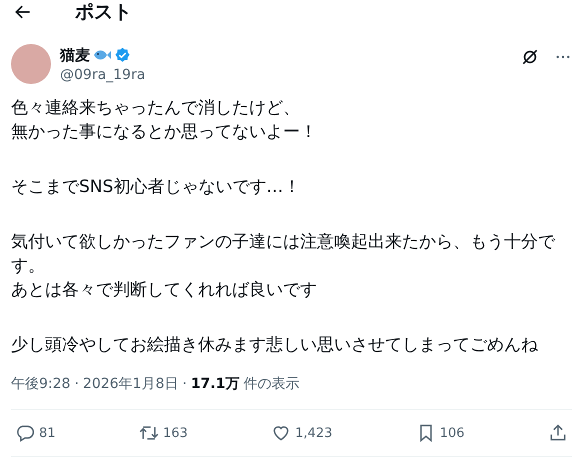  What do you see at coordinates (130, 384) in the screenshot?
I see `post-date: 2026年1月8日` at bounding box center [130, 384].